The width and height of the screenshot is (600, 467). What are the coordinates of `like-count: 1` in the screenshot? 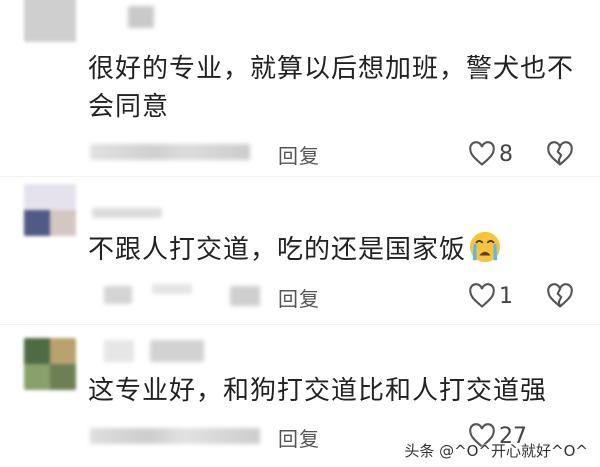 It's located at (506, 296).